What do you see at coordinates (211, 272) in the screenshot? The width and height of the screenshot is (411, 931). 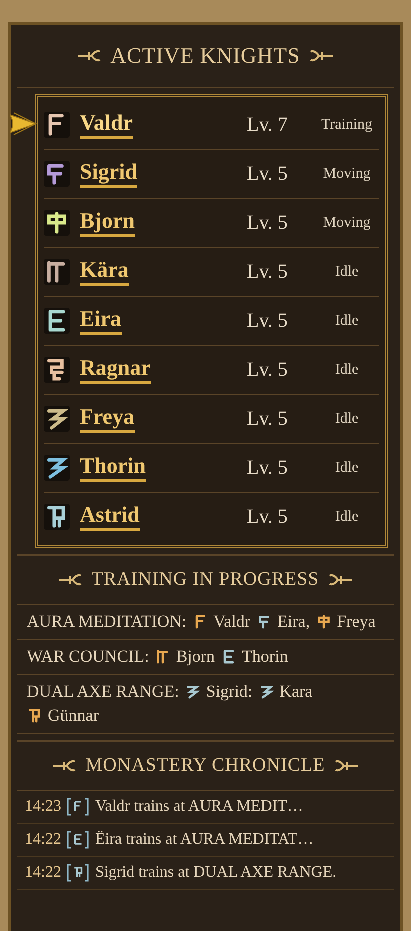 I see `knight-row: Kära Lv. 5 Idle` at bounding box center [211, 272].